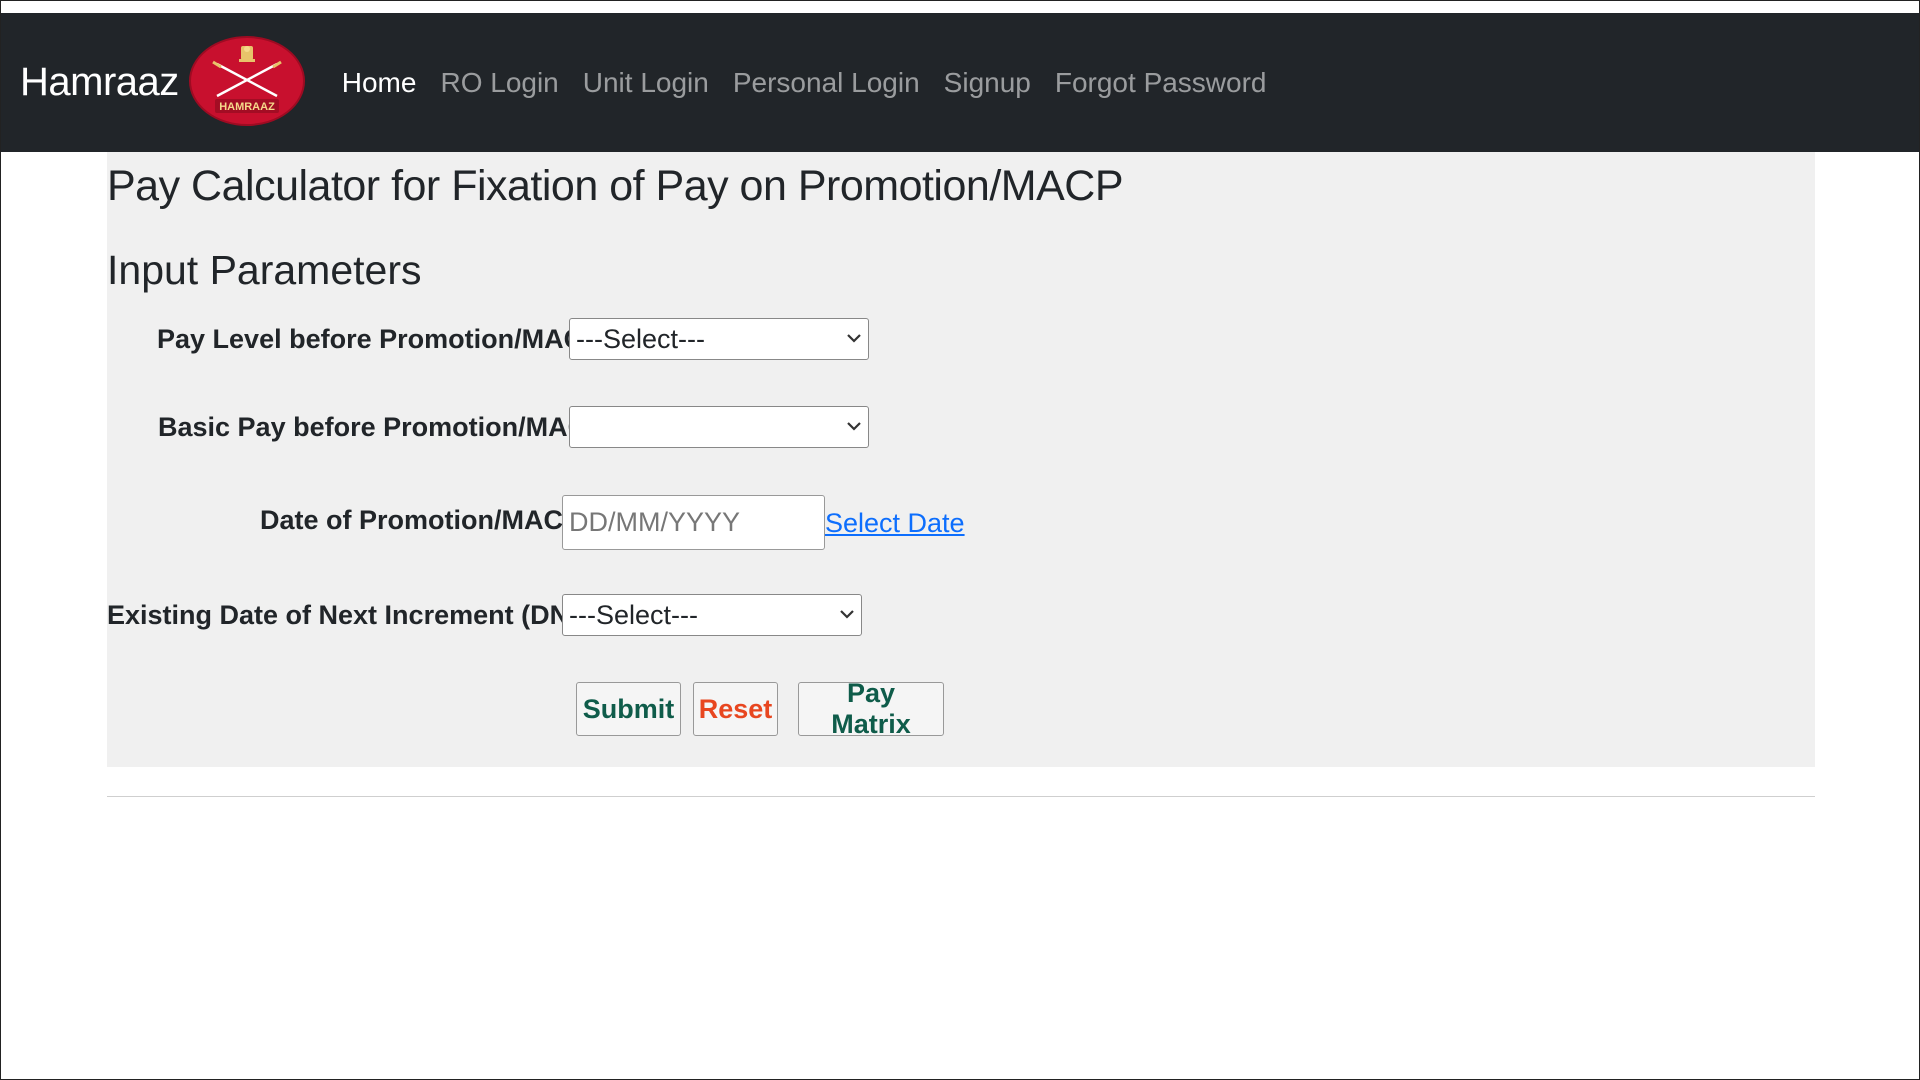 The height and width of the screenshot is (1080, 1920). I want to click on pay-level-label: Pay Level before Promotion/MACP :, so click(387, 339).